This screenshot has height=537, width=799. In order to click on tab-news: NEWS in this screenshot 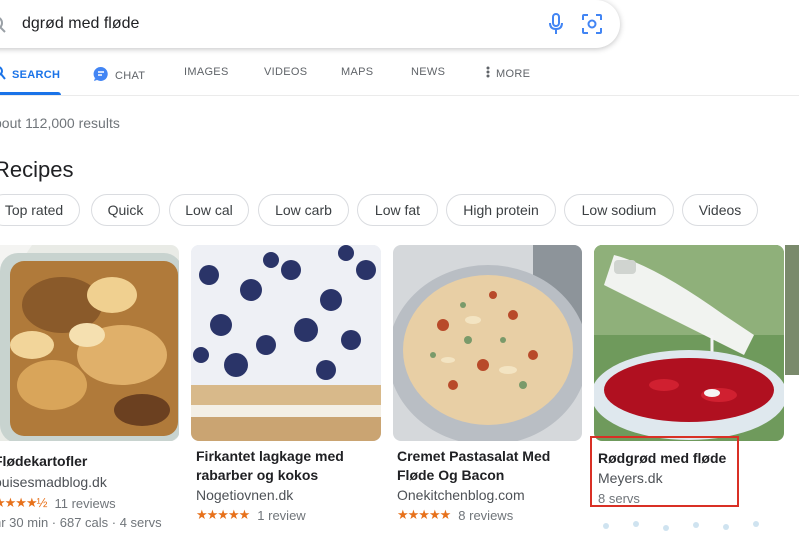, I will do `click(428, 72)`.